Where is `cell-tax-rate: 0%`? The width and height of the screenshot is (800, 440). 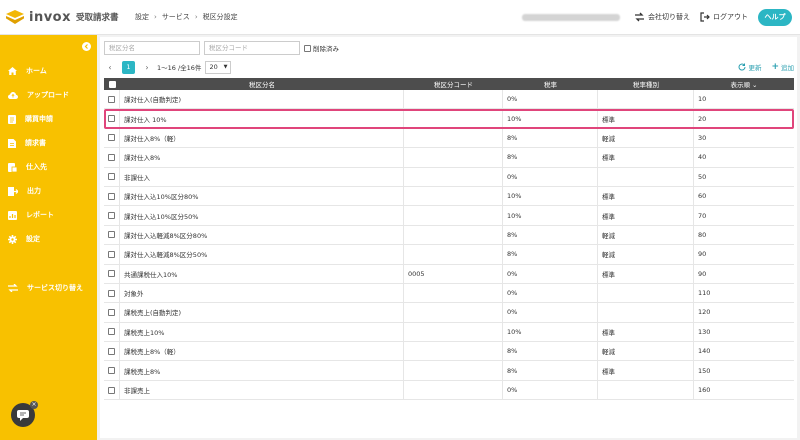
cell-tax-rate: 0% is located at coordinates (550, 293).